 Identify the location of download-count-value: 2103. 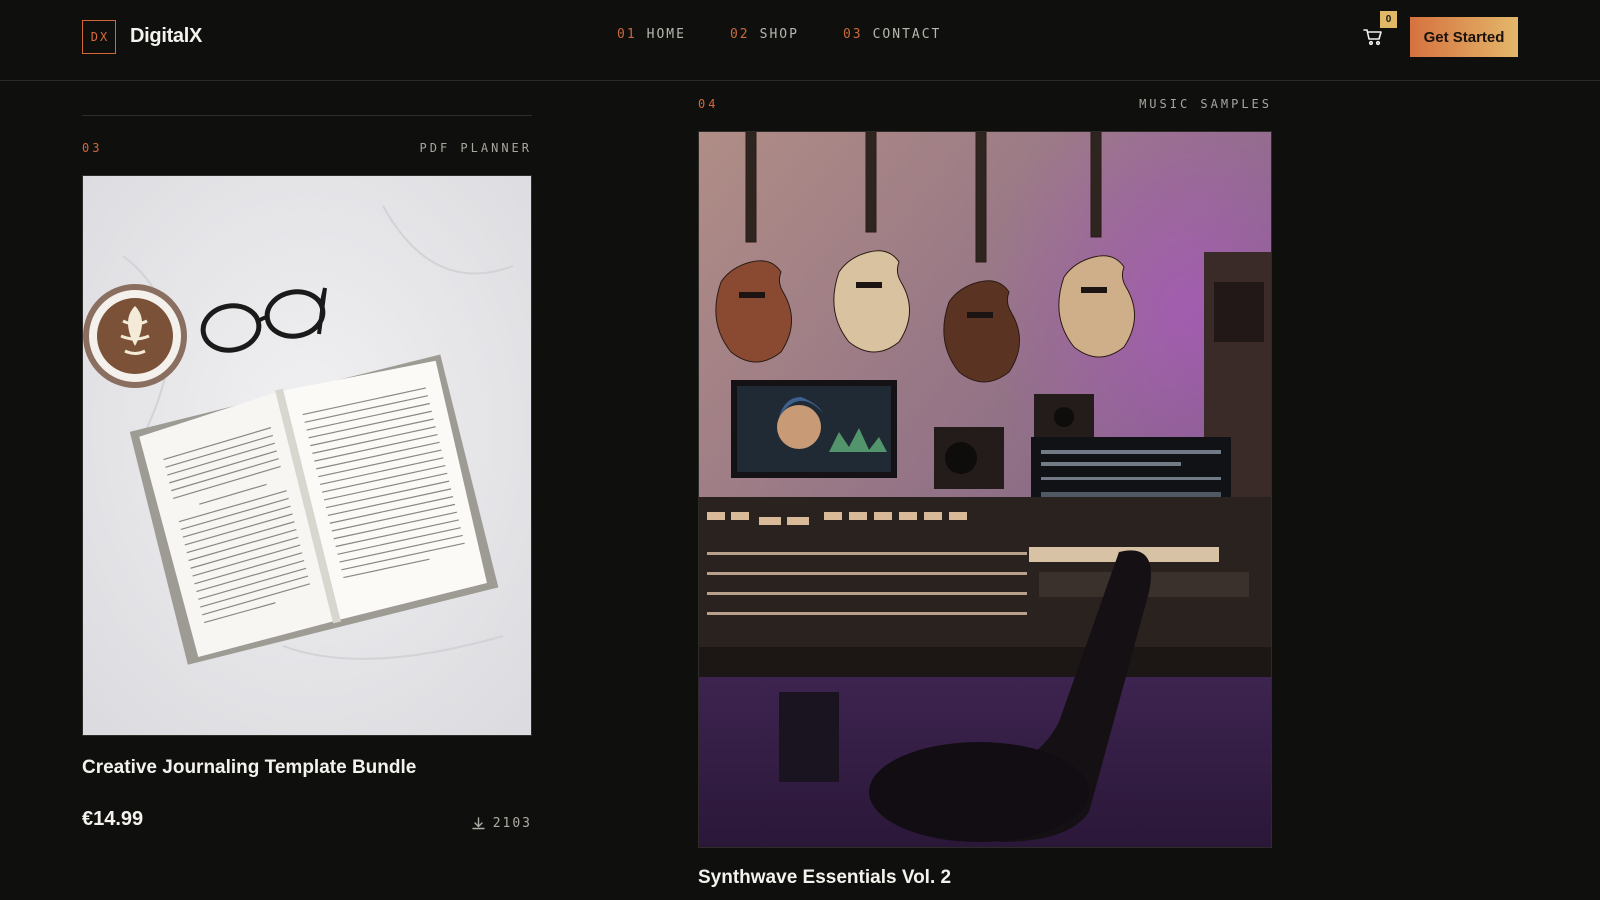
(512, 823).